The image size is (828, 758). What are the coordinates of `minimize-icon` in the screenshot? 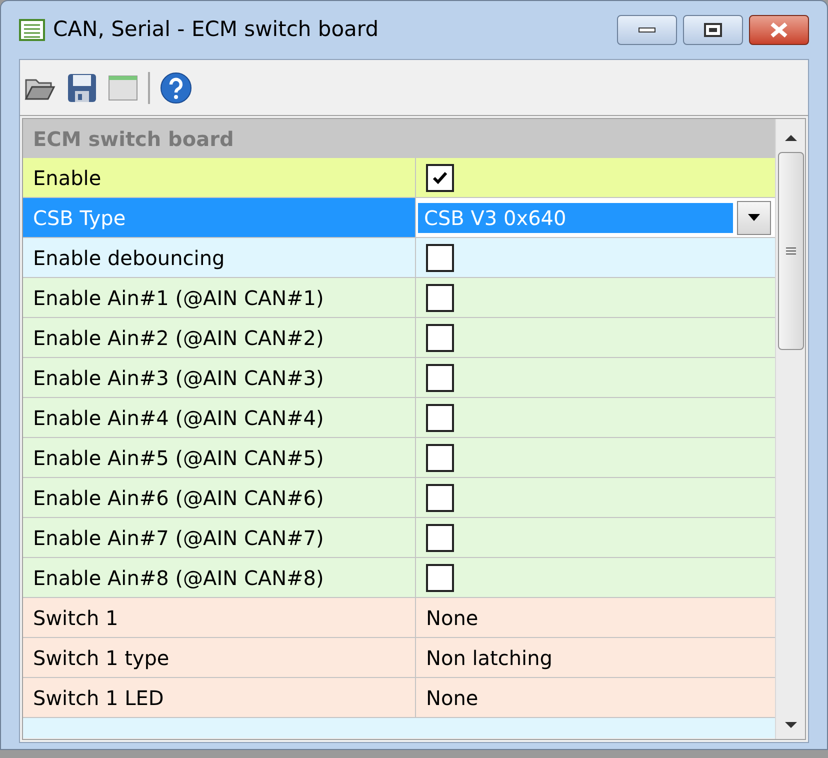 It's located at (647, 30).